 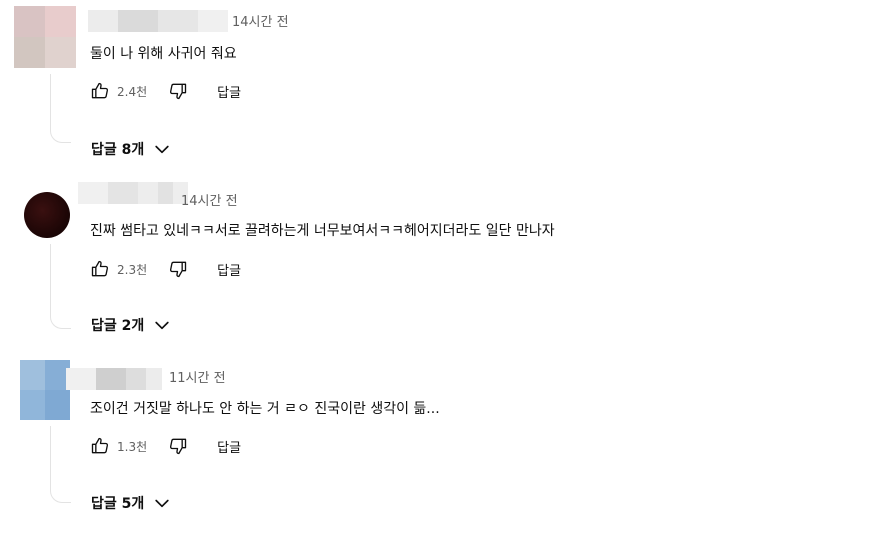 I want to click on view-replies-button: 답글 2개, so click(x=131, y=325).